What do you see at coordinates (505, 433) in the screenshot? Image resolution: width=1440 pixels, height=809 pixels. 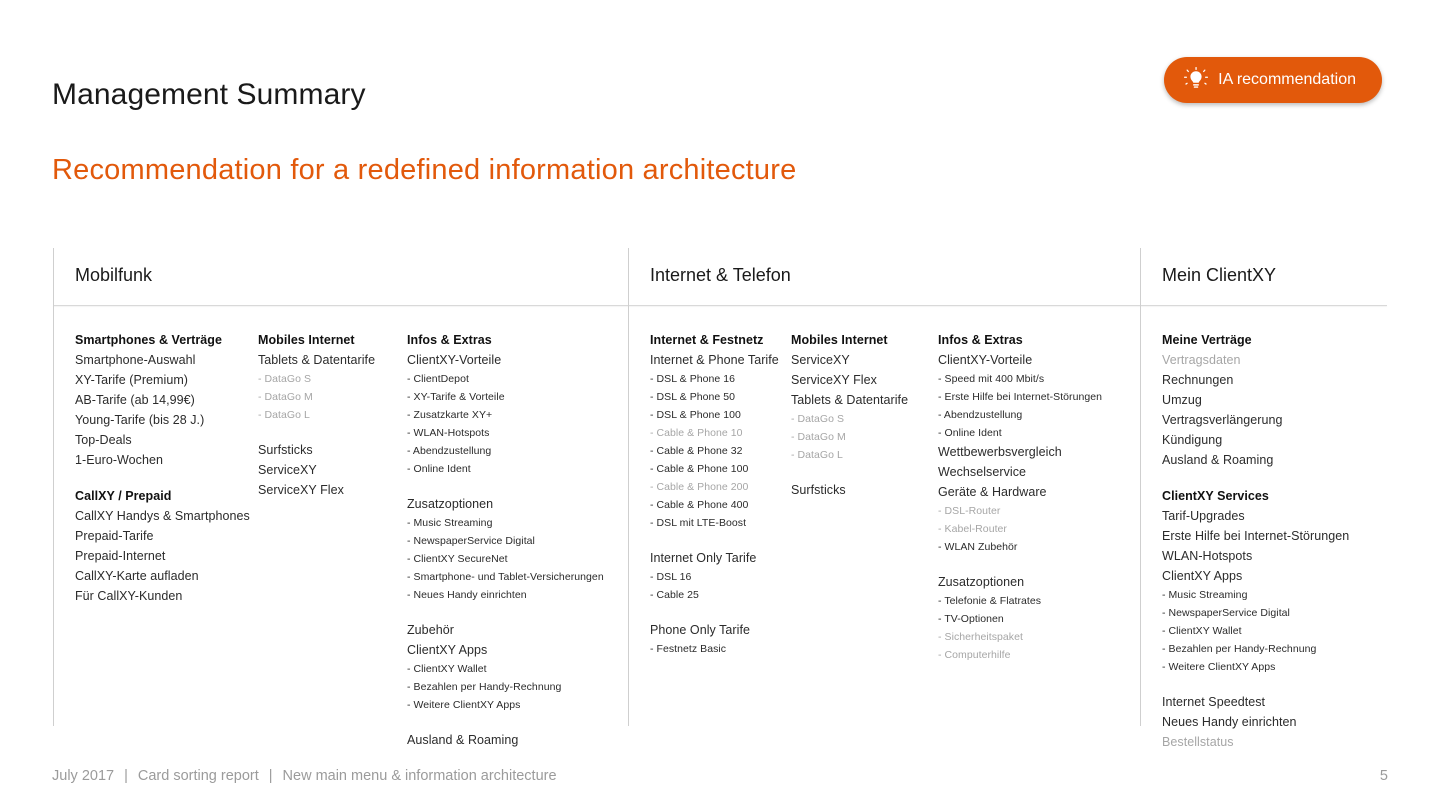 I see `ia-sub-item: - WLAN-Hotspots` at bounding box center [505, 433].